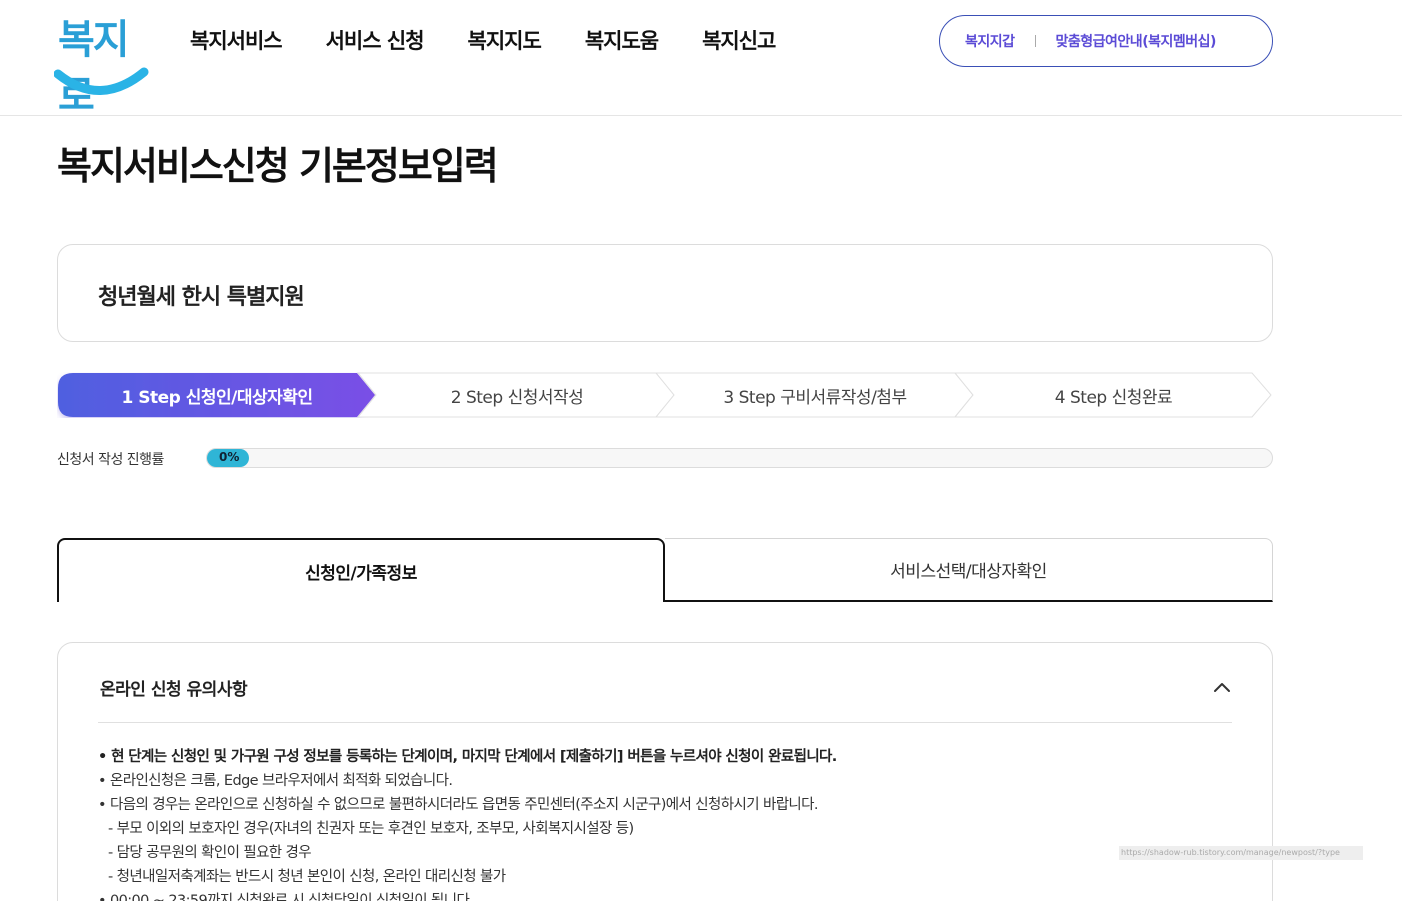  I want to click on step-2: 2 Step 신청서작성, so click(517, 395).